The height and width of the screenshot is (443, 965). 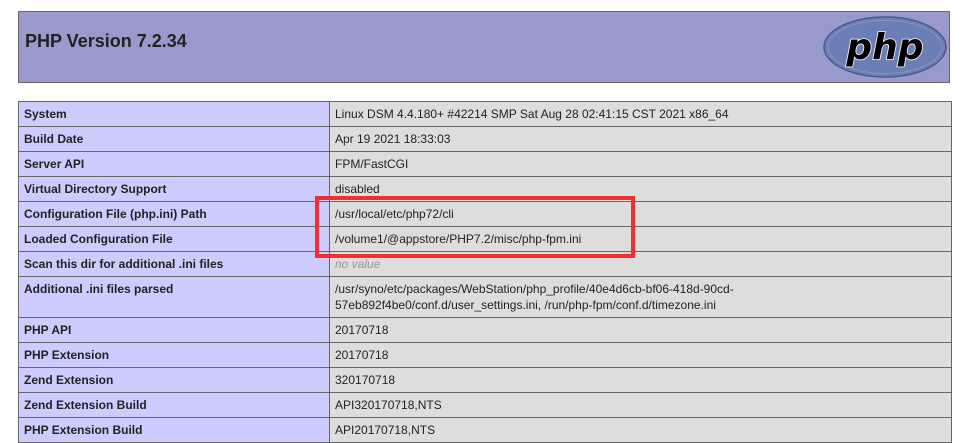 What do you see at coordinates (640, 264) in the screenshot?
I see `row-value: no value` at bounding box center [640, 264].